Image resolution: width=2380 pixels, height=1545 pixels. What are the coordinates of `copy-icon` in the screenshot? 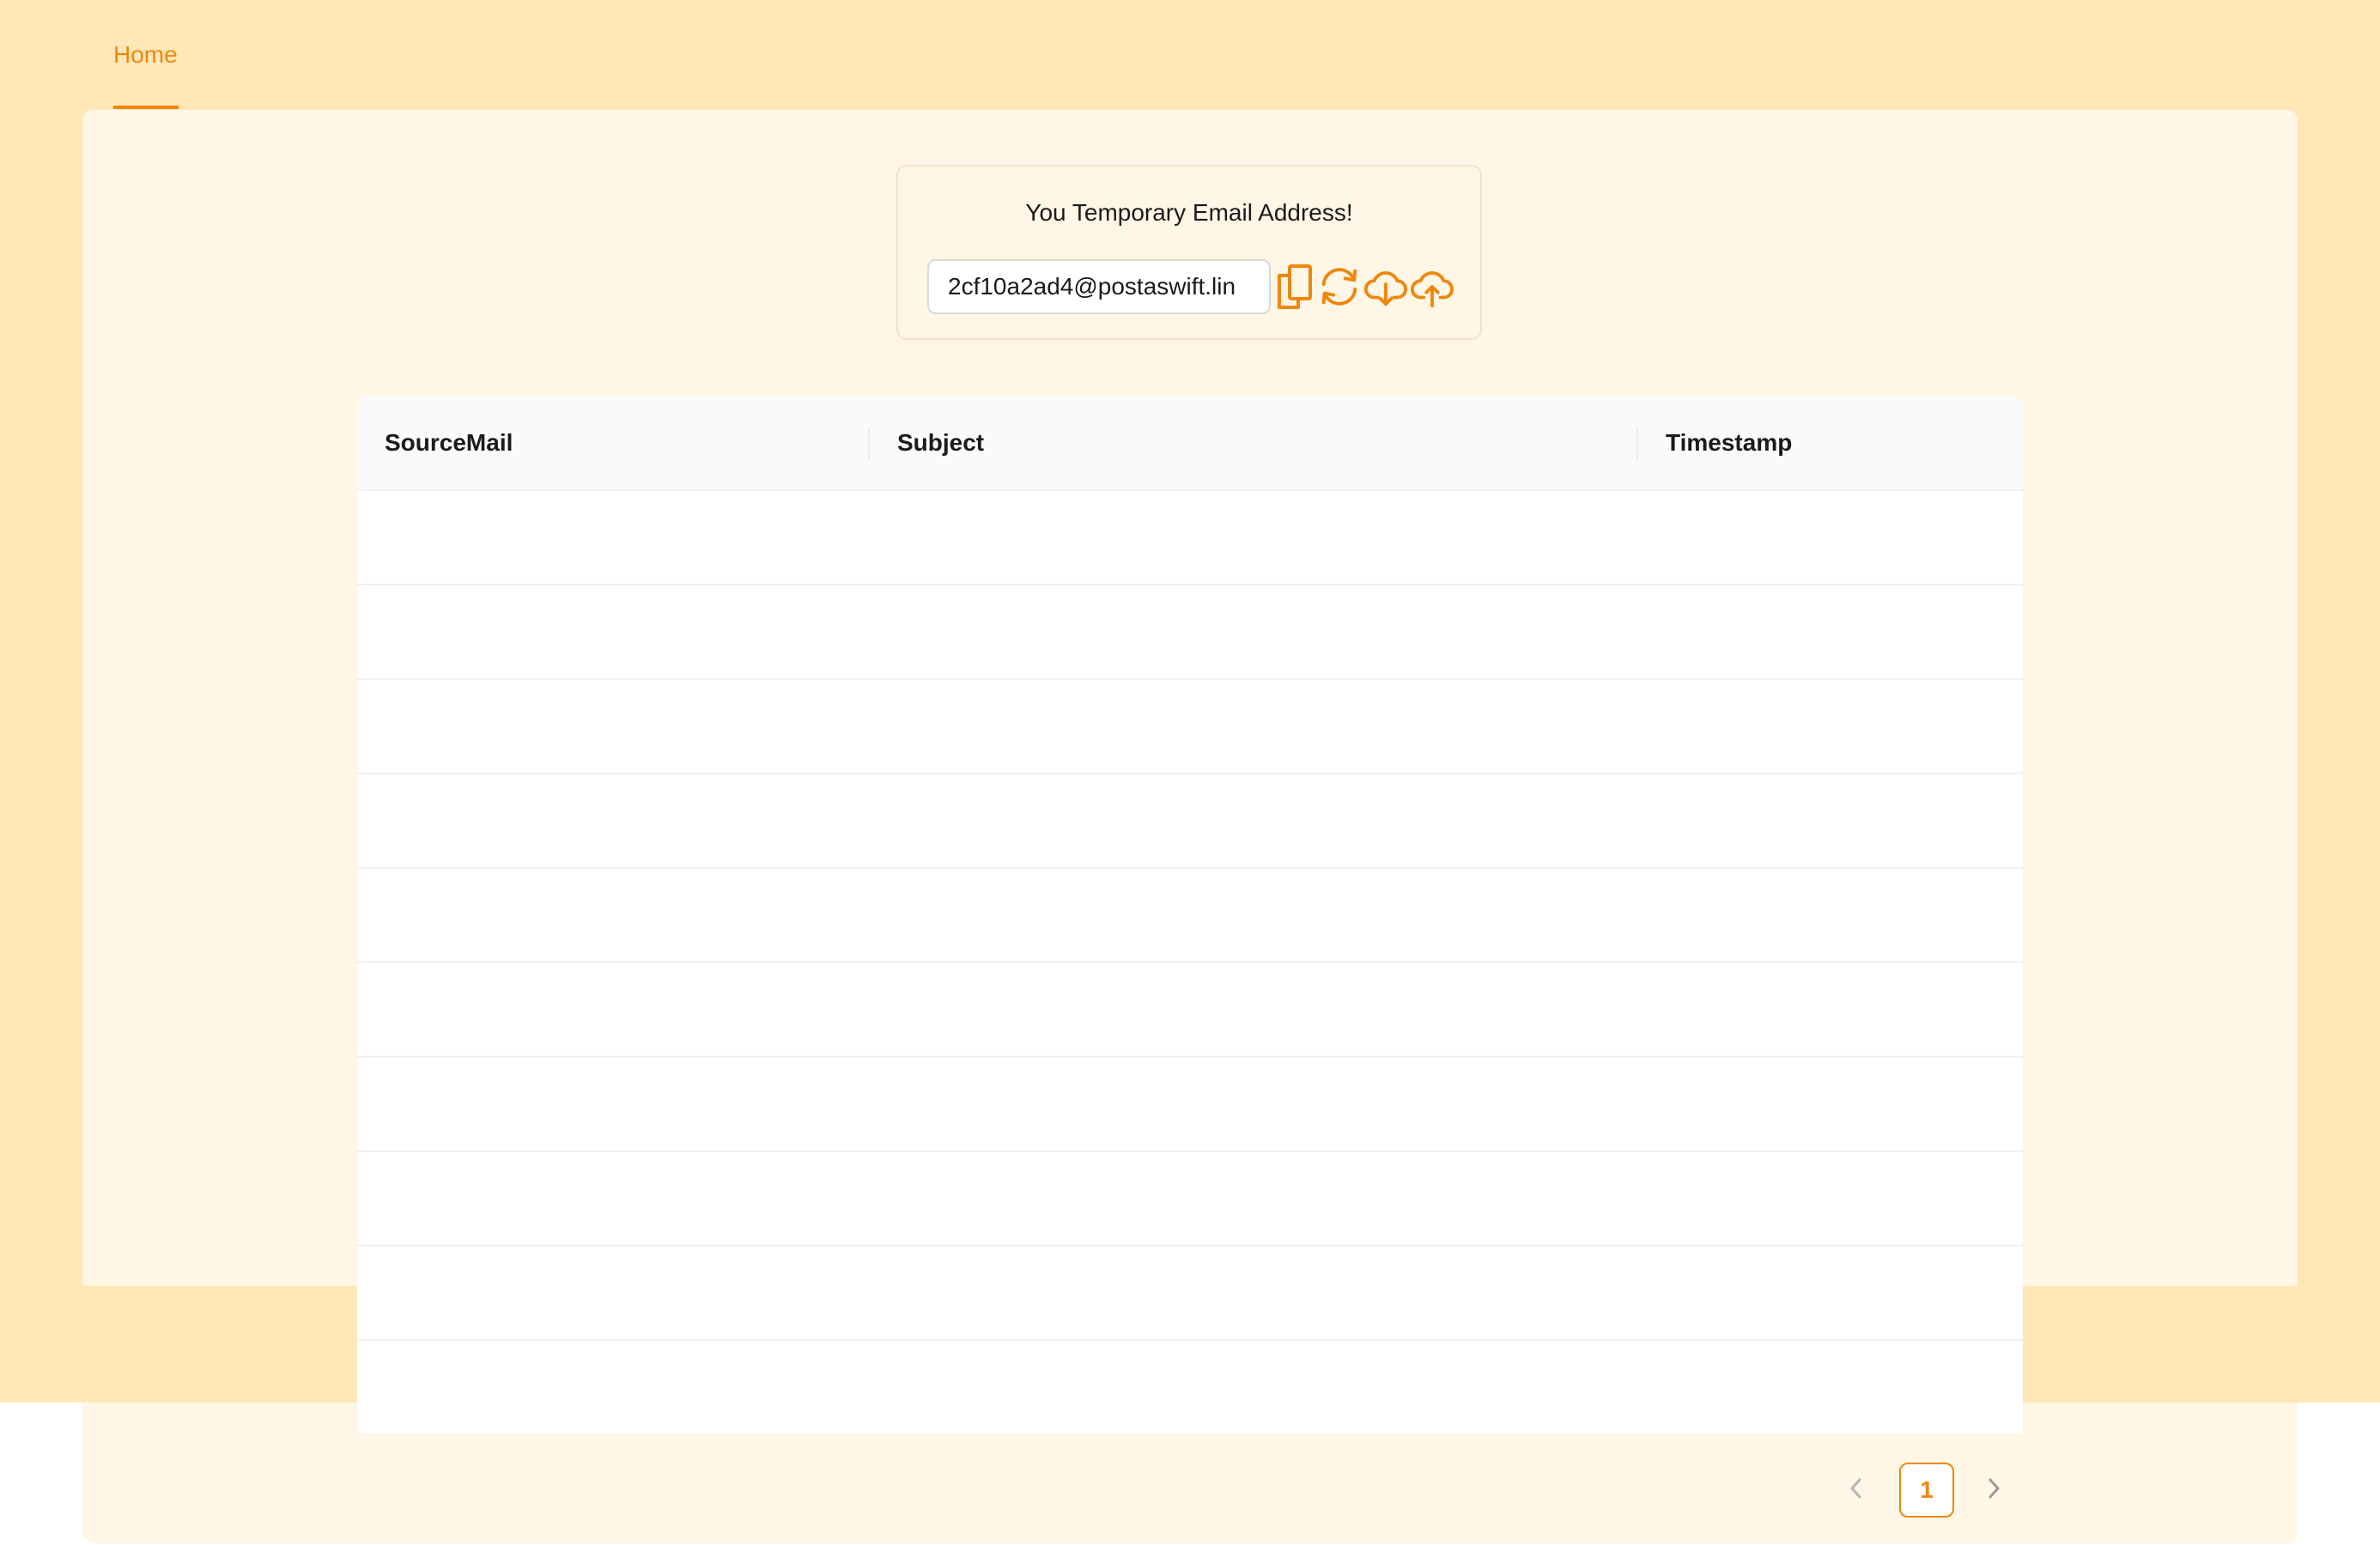 It's located at (1294, 287).